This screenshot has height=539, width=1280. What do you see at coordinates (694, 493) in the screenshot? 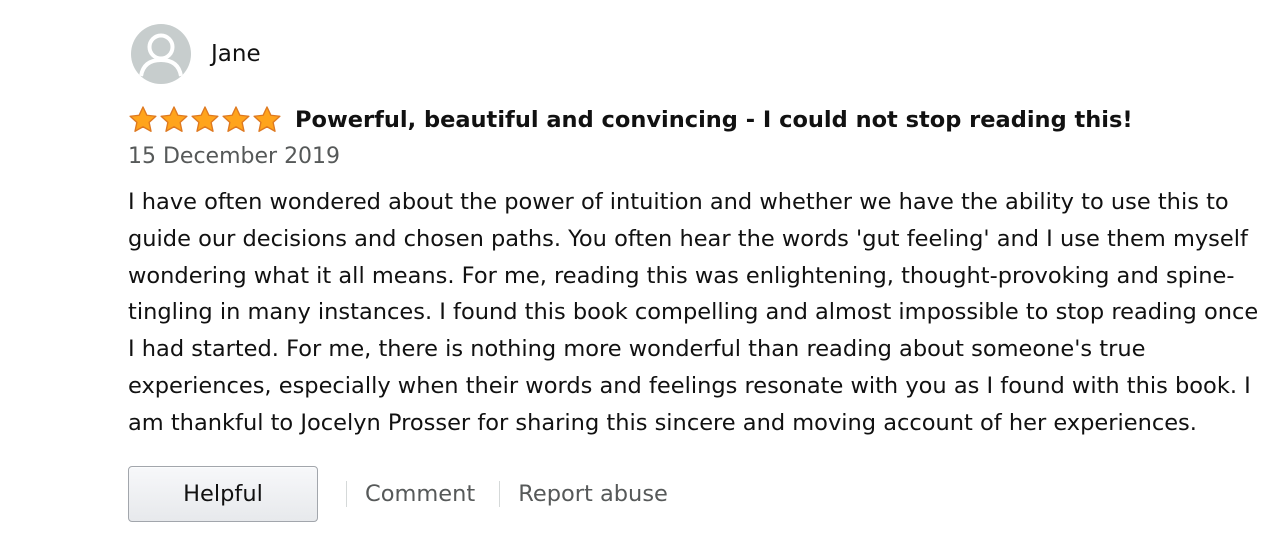
I see `review-actions: Helpful Comment Report abuse` at bounding box center [694, 493].